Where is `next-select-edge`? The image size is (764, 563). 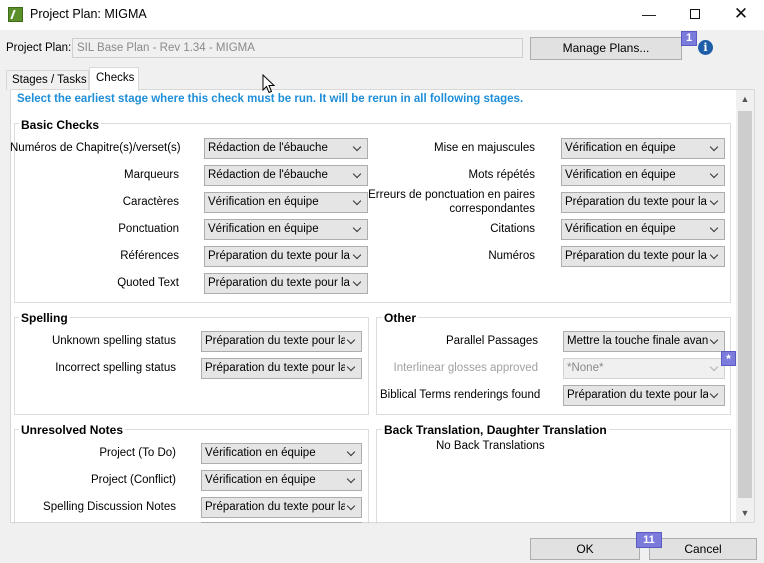 next-select-edge is located at coordinates (281, 522).